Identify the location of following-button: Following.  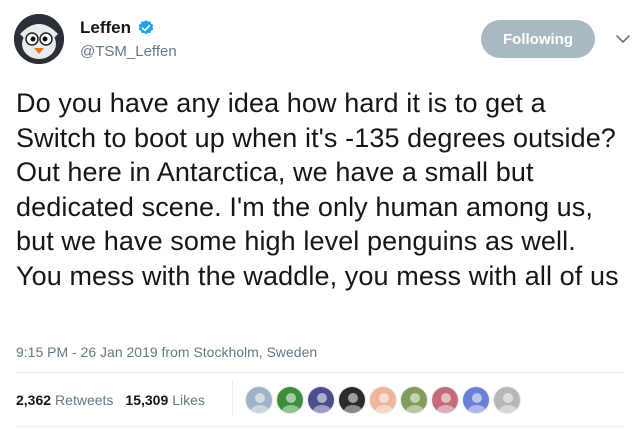
(538, 39).